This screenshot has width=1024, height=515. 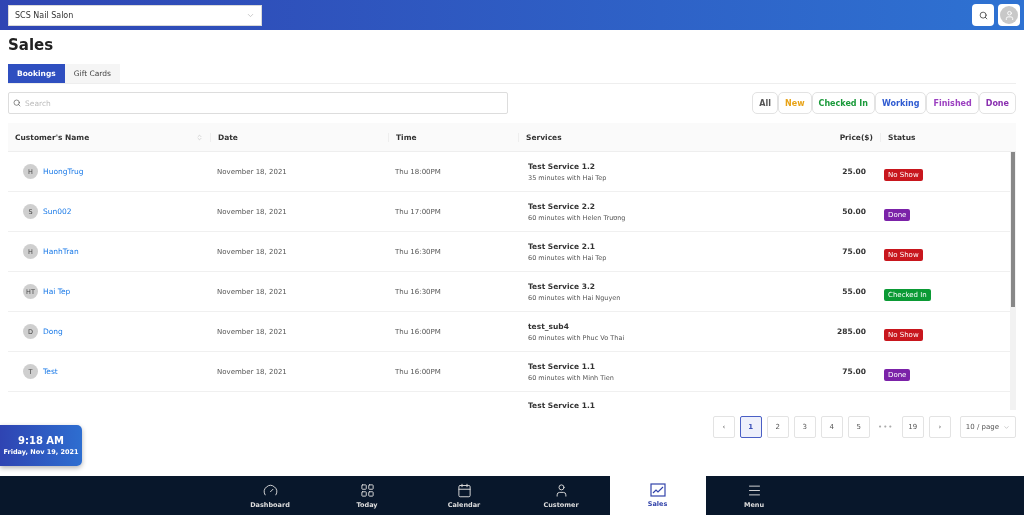 I want to click on salon-select: SCS Nail Salon, so click(x=135, y=15).